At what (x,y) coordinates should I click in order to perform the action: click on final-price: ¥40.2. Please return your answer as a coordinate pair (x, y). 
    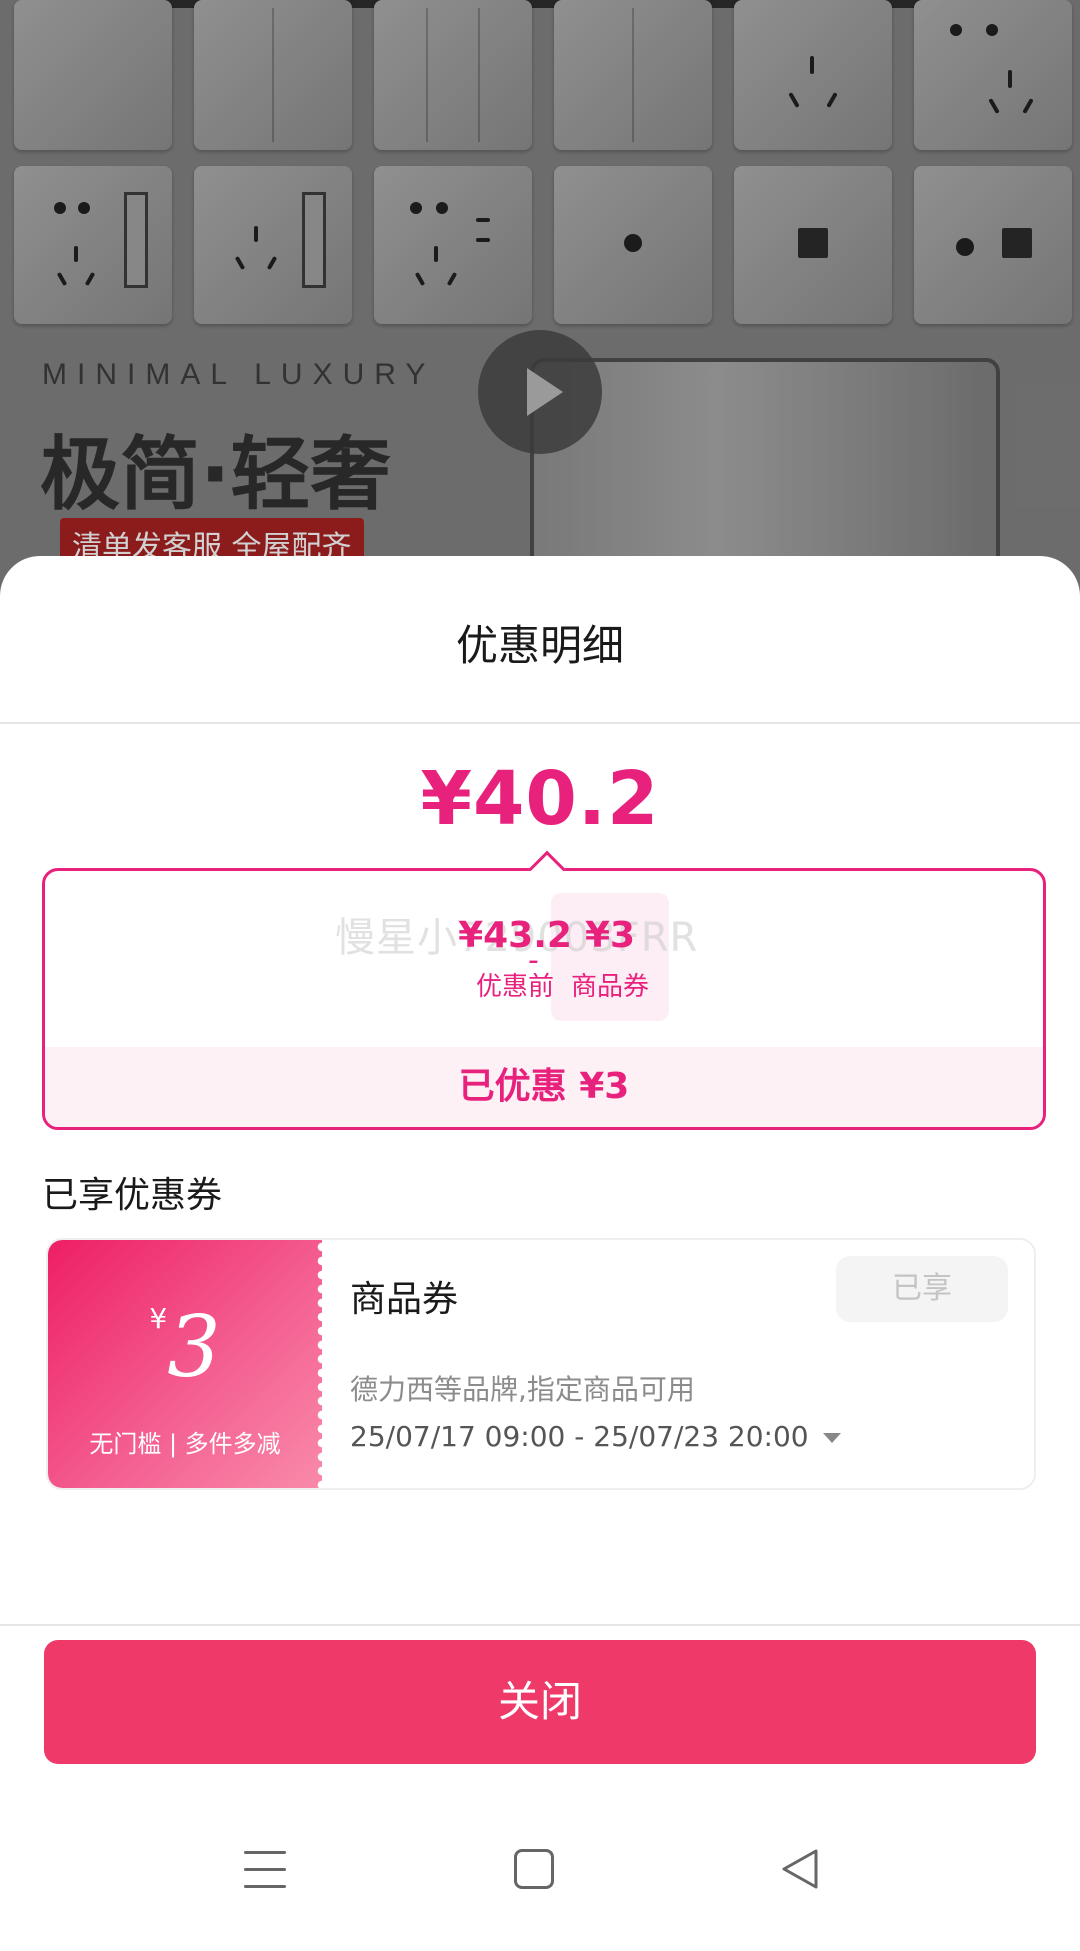
    Looking at the image, I should click on (540, 799).